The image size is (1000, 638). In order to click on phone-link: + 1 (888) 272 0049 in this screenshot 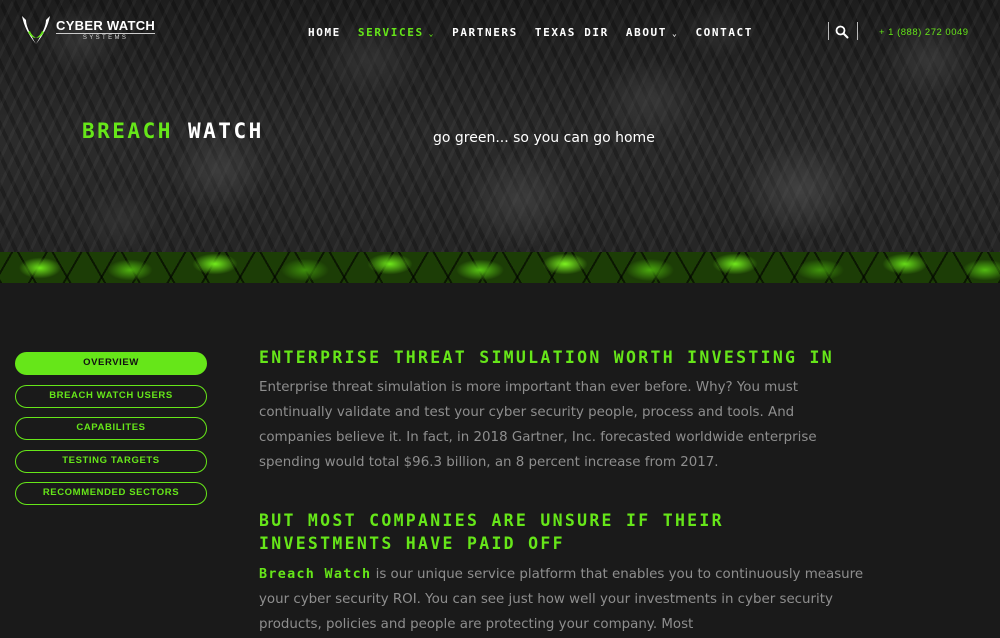, I will do `click(924, 32)`.